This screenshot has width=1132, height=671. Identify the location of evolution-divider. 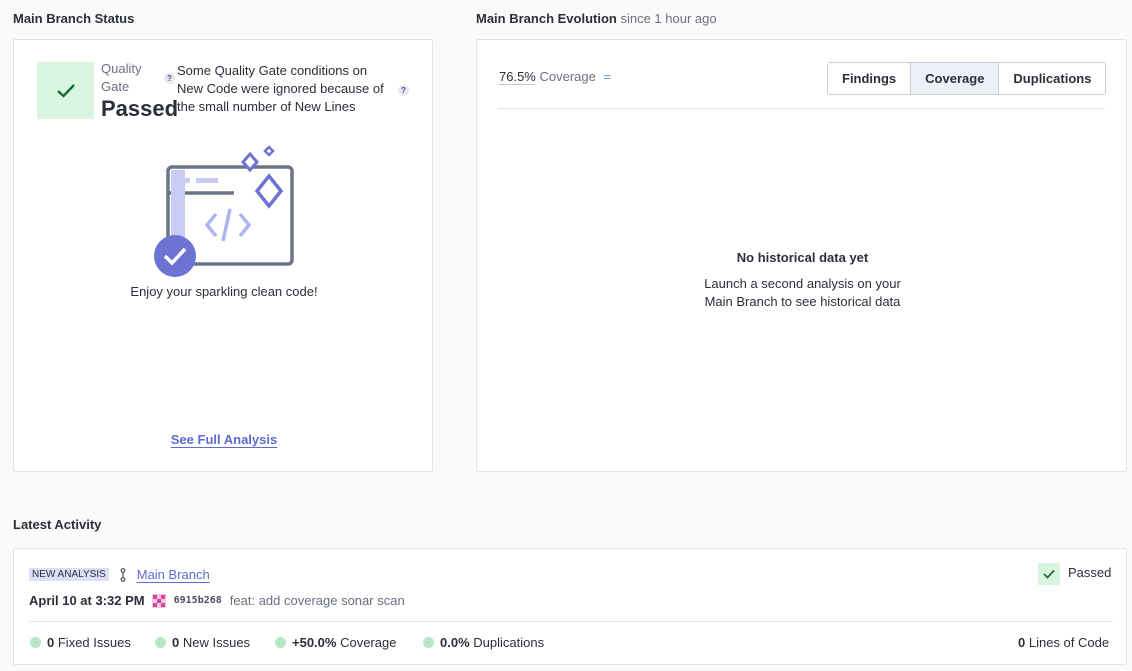
(801, 108).